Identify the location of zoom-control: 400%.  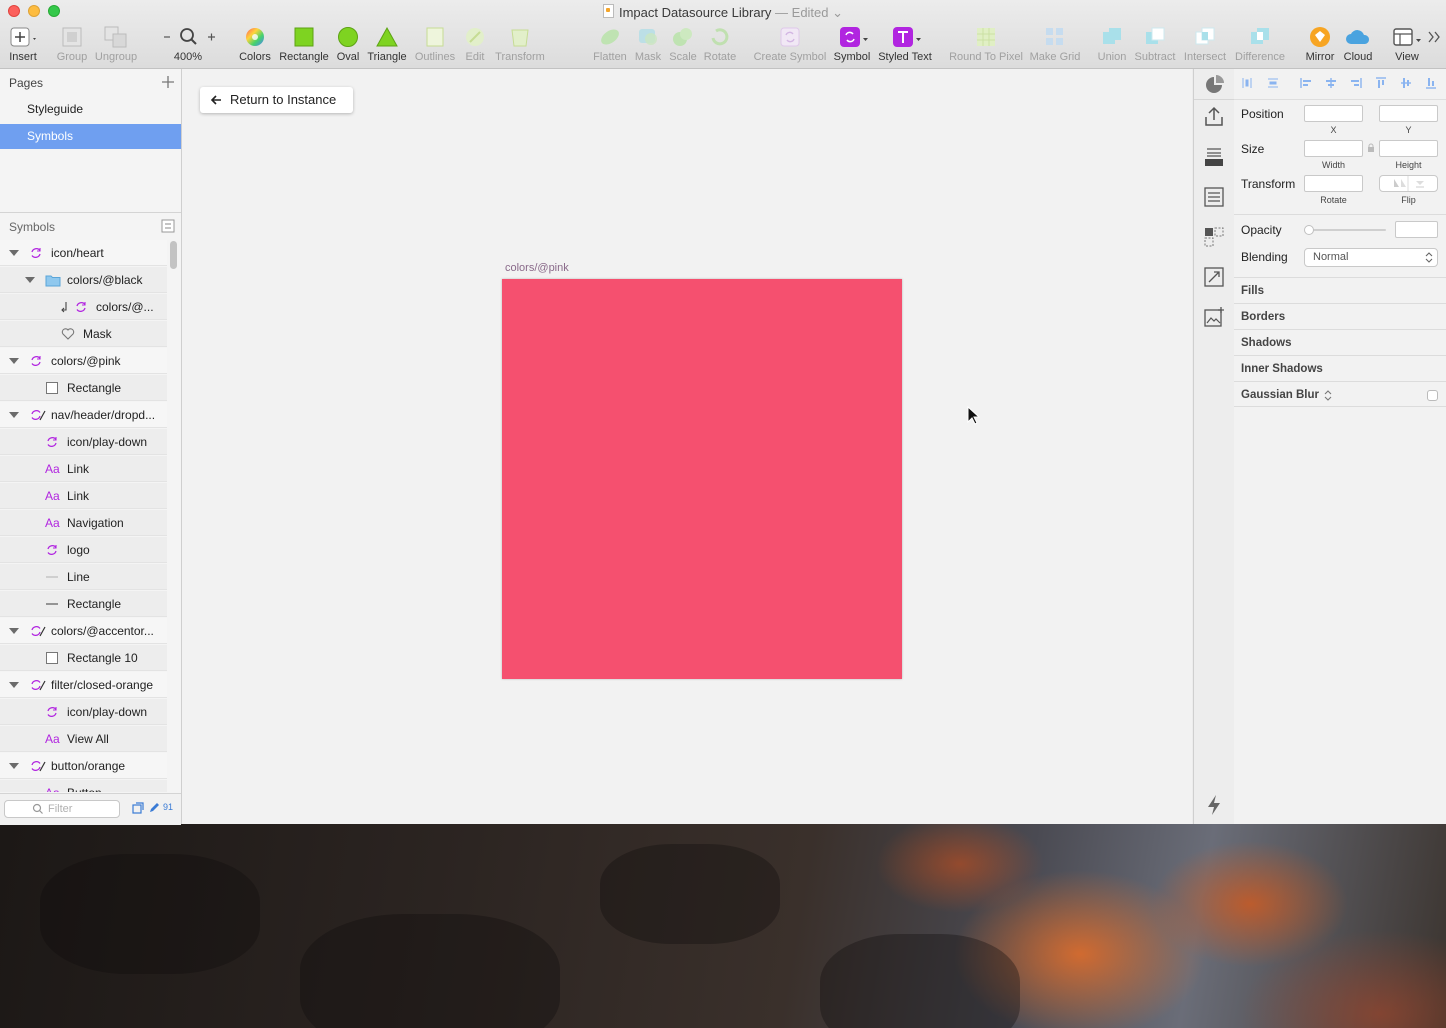
(188, 44).